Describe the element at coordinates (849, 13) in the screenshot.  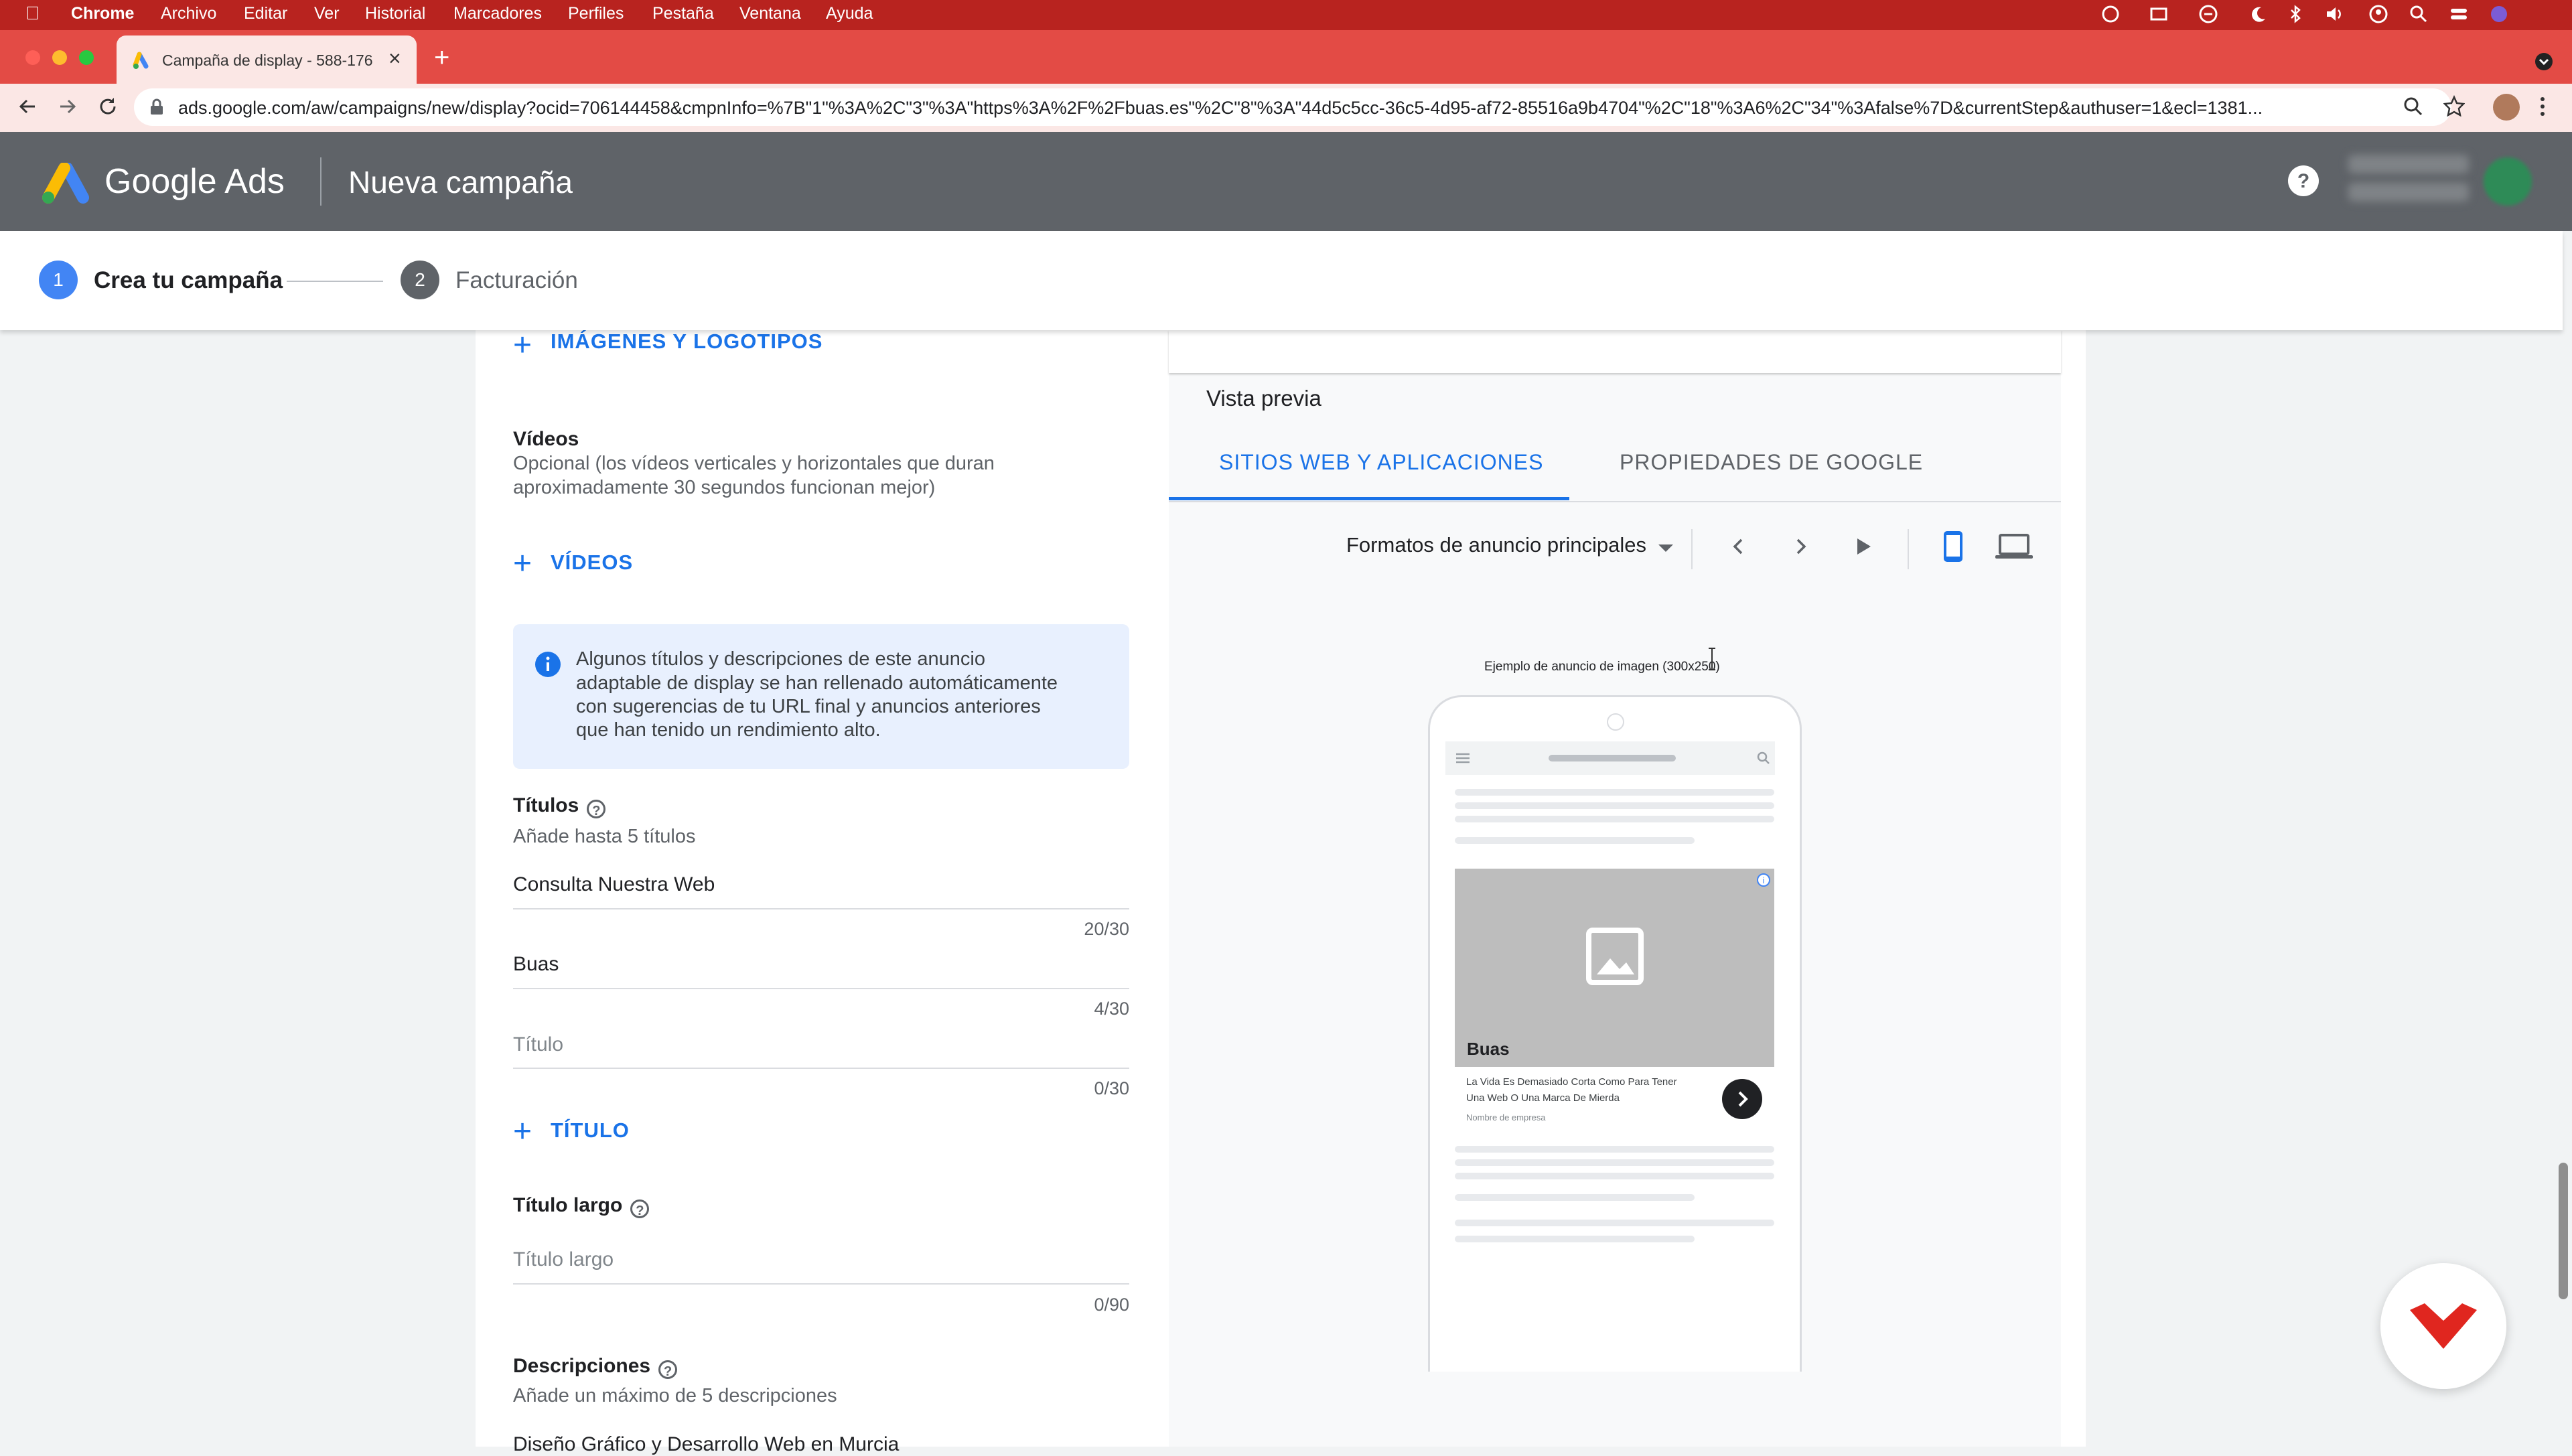
I see `menu-ayuda: Ayuda` at that location.